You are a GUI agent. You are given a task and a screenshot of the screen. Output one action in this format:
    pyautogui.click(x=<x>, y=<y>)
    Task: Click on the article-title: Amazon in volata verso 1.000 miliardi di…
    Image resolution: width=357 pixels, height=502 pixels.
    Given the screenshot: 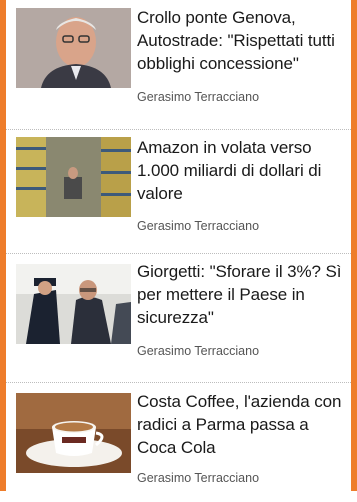 What is the action you would take?
    pyautogui.click(x=243, y=170)
    